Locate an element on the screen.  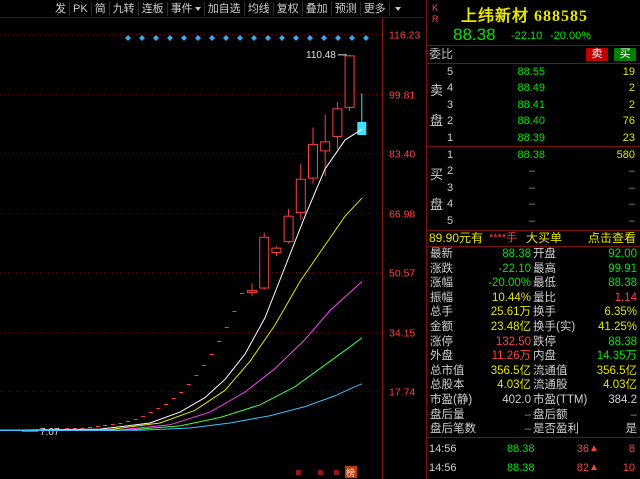
stat-row: 涨停 132.50 跌停 88.38 is located at coordinates (533, 342).